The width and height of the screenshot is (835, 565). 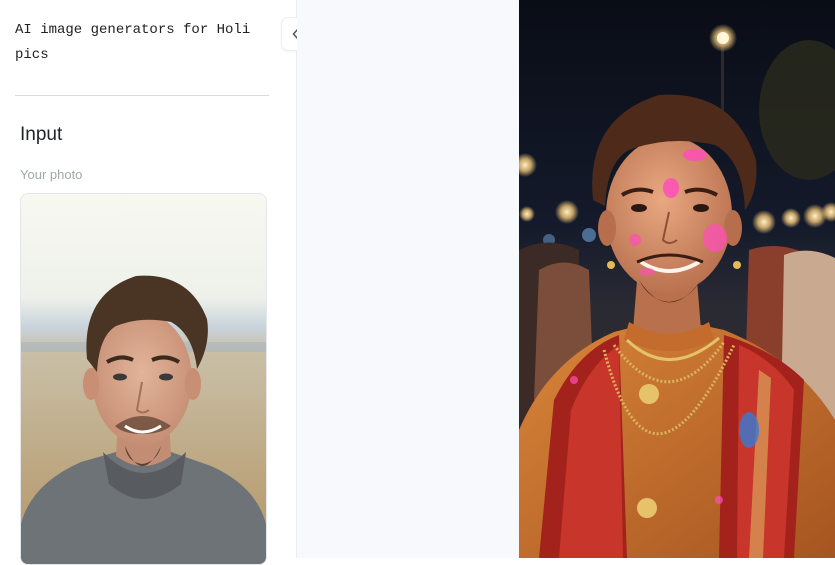 I want to click on divider, so click(x=142, y=95).